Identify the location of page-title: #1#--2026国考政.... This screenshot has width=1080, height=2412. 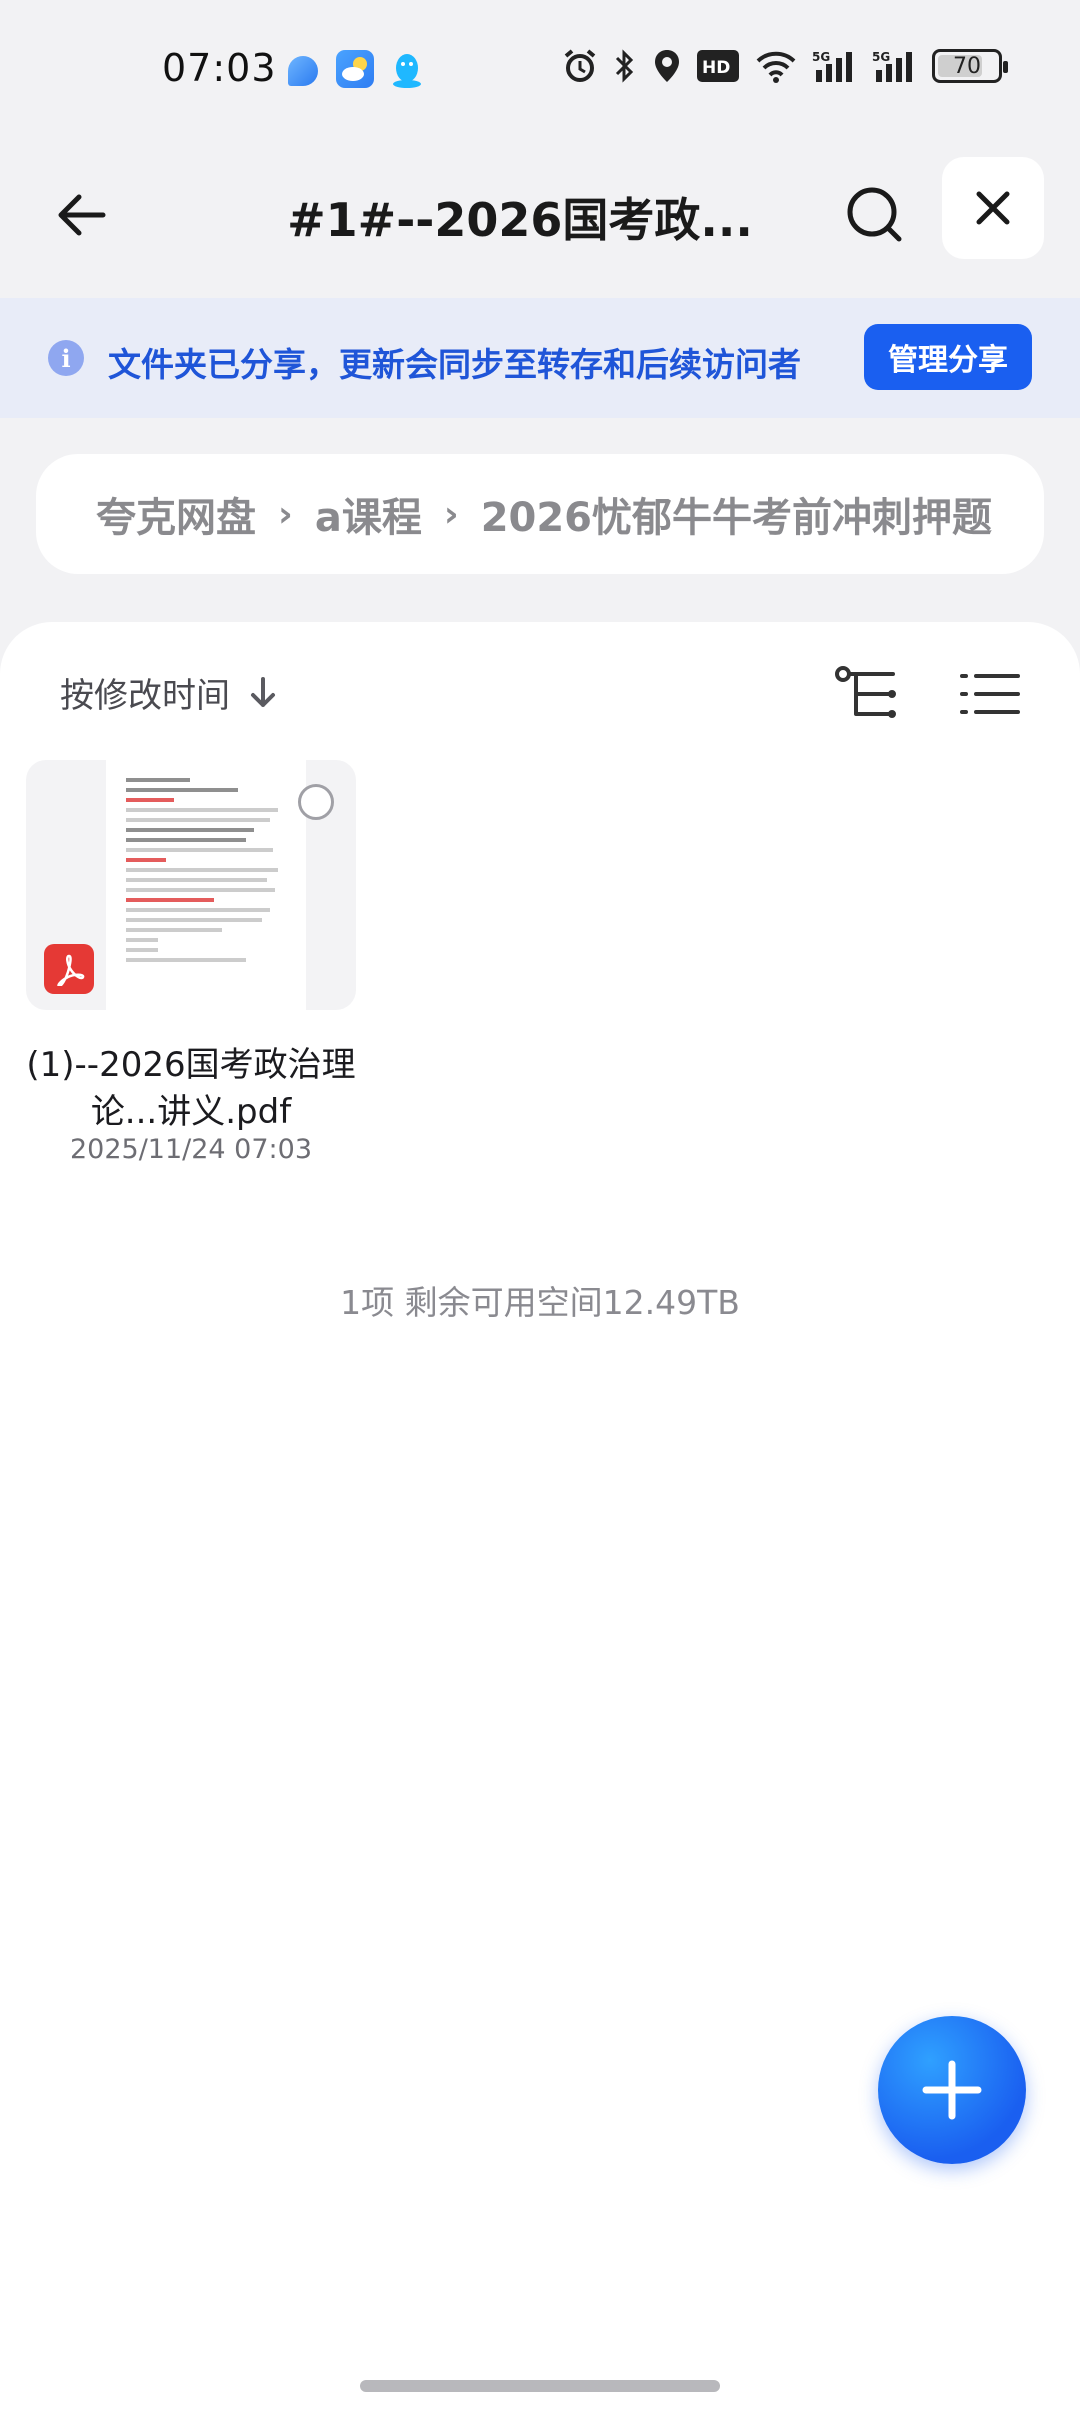
(520, 220).